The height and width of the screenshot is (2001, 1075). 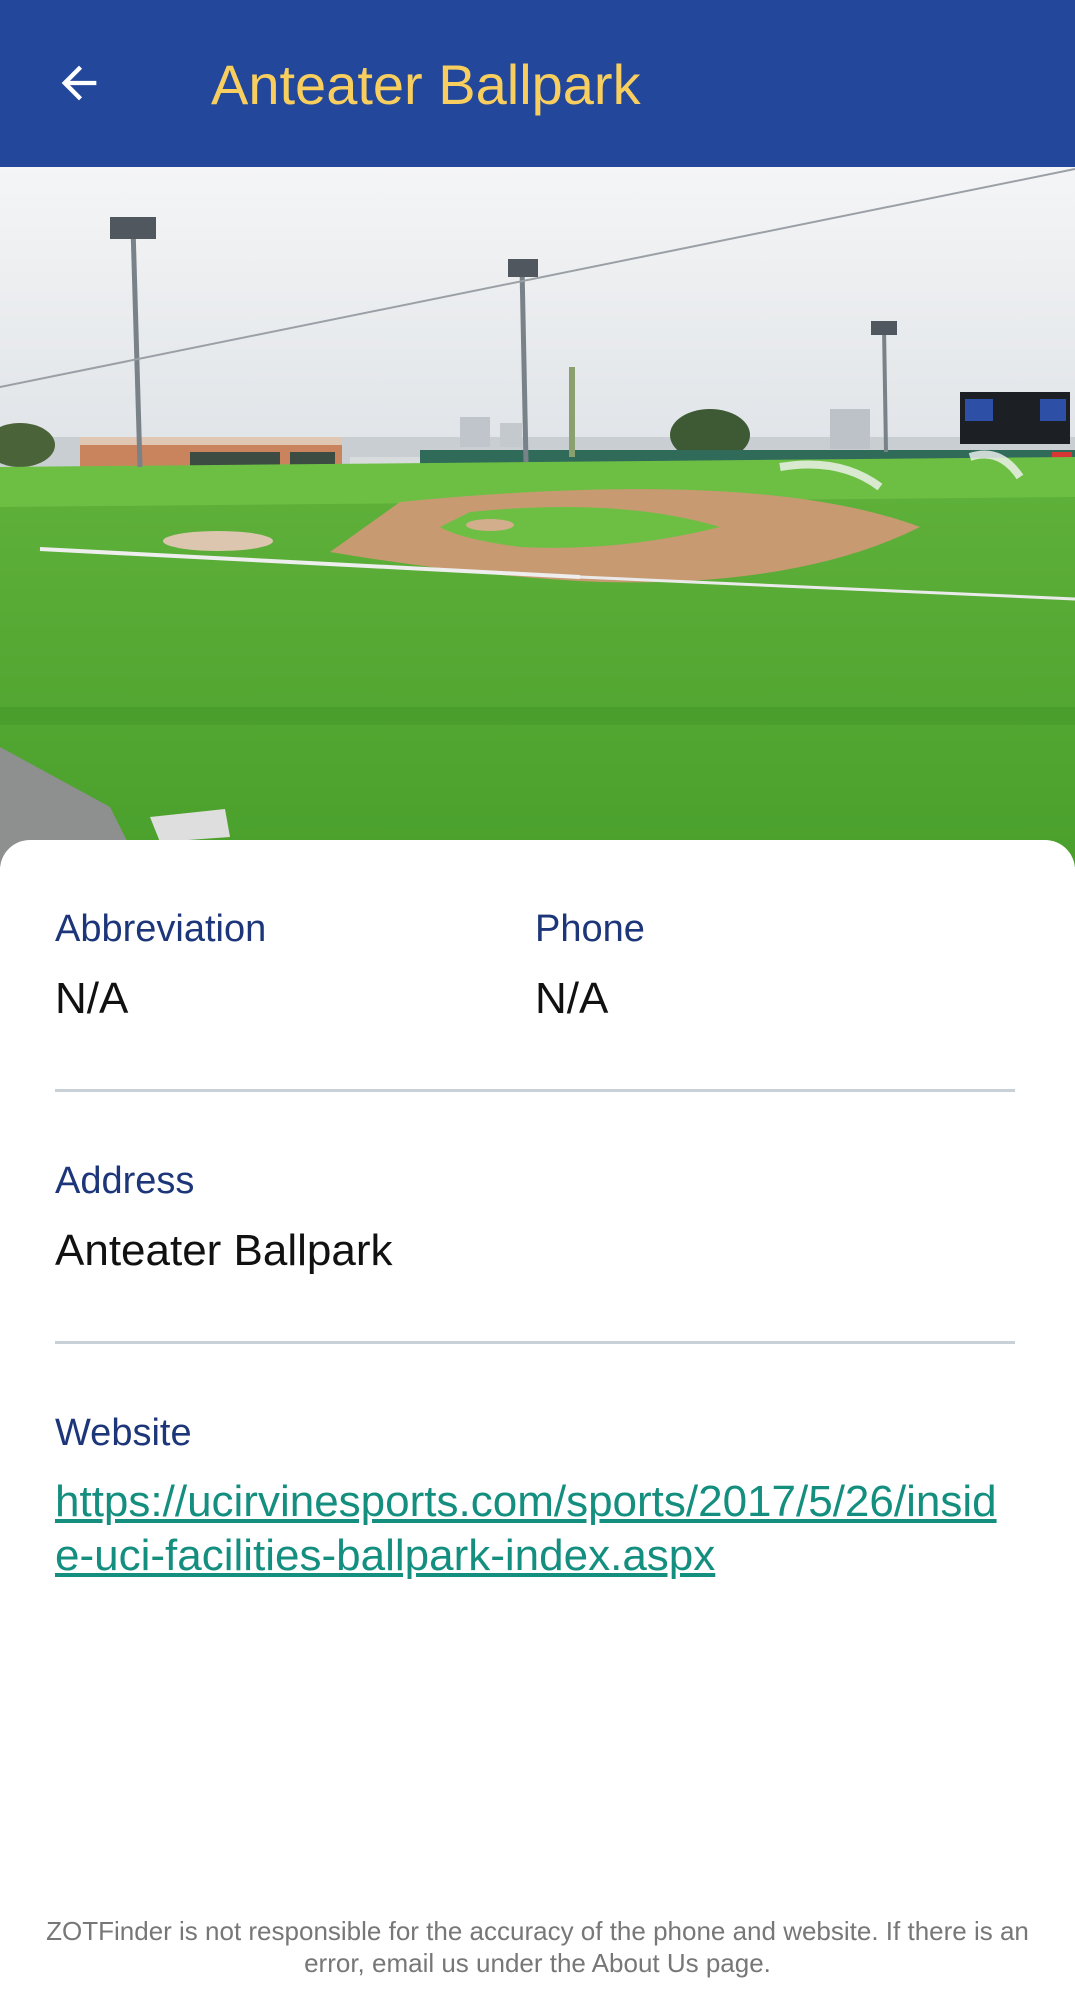 I want to click on app-bar: Anteater Ballpark, so click(x=537, y=83).